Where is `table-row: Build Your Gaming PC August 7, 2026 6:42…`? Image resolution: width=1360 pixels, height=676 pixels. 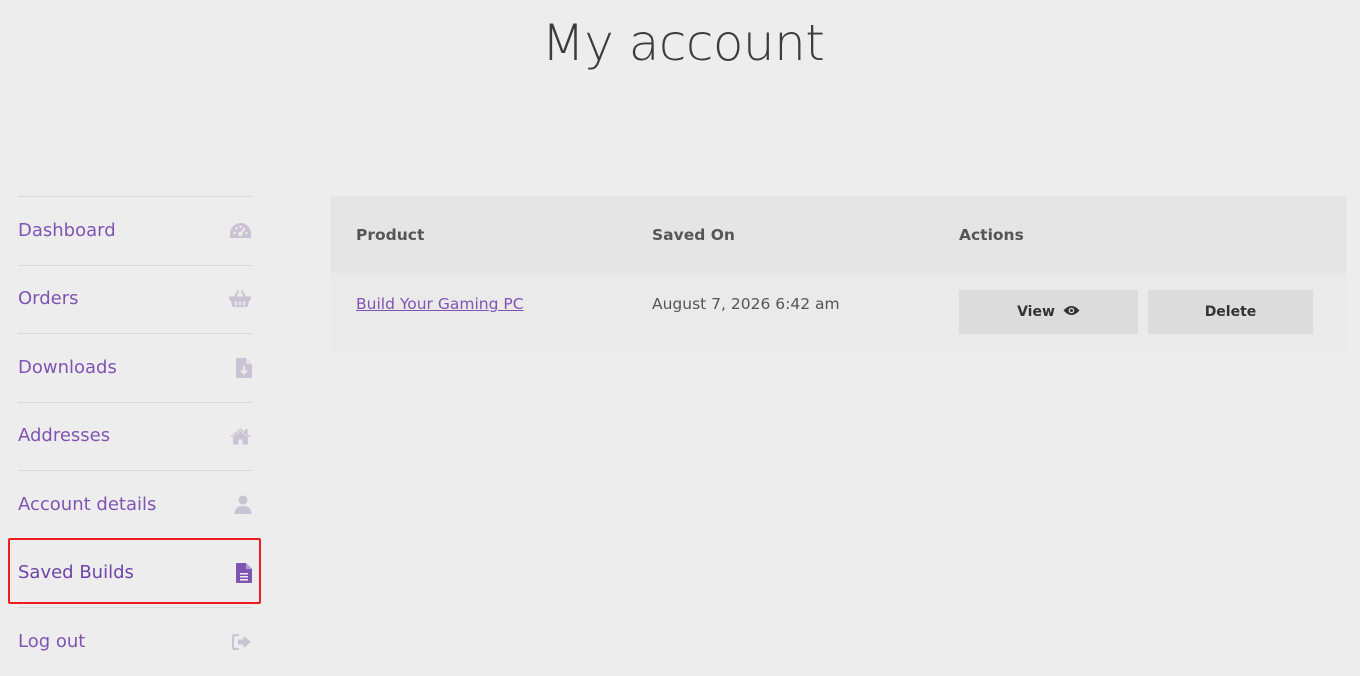 table-row: Build Your Gaming PC August 7, 2026 6:42… is located at coordinates (839, 312).